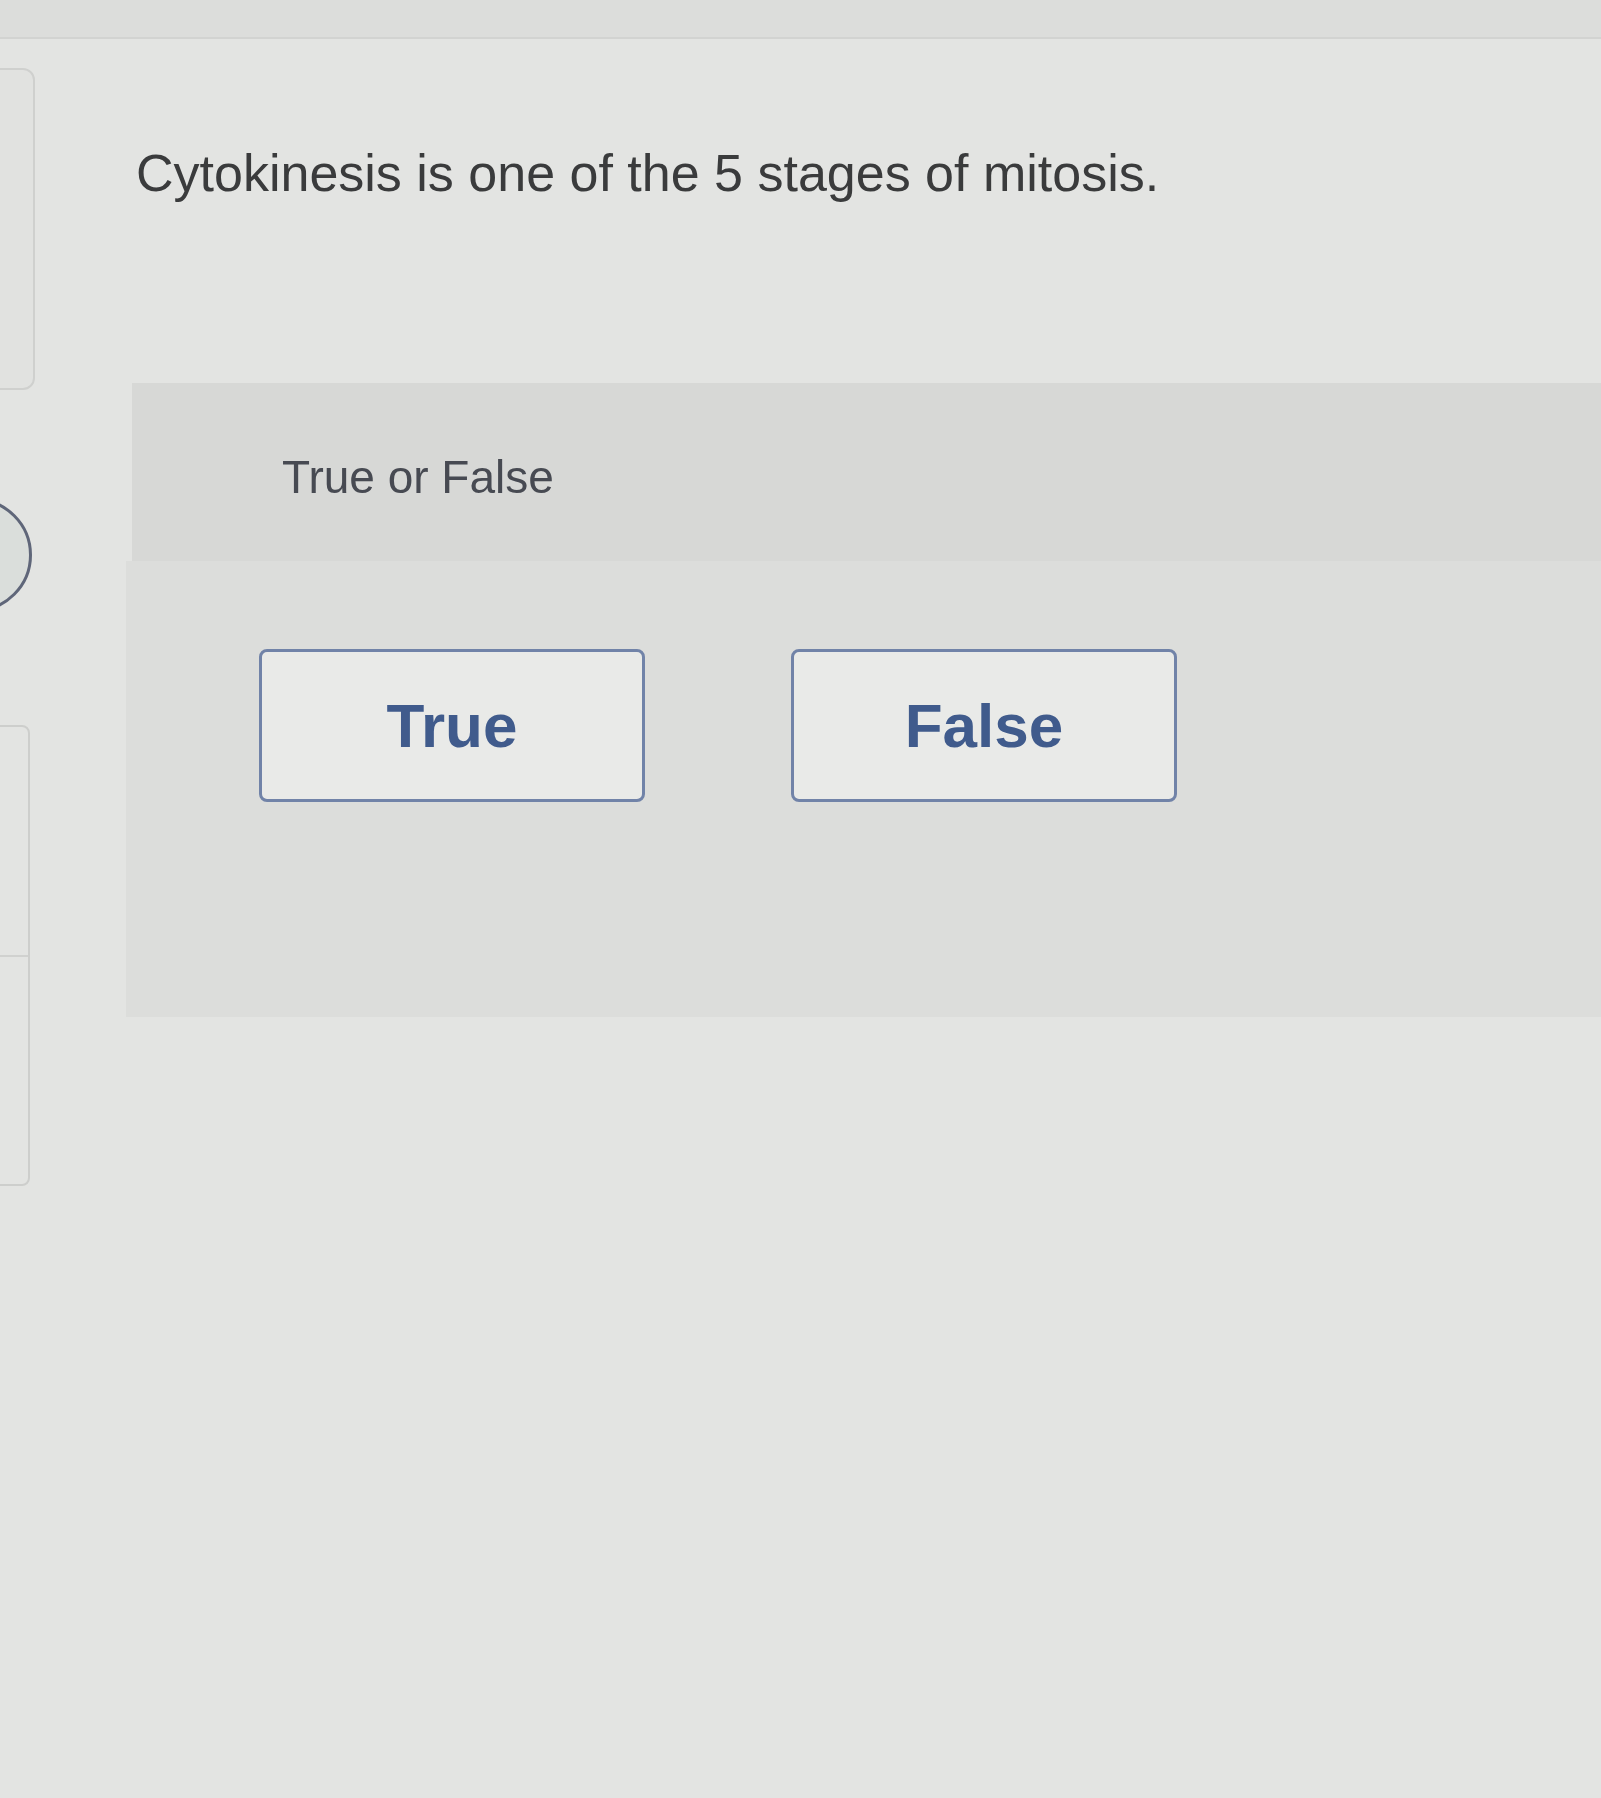 Image resolution: width=1601 pixels, height=1798 pixels. Describe the element at coordinates (452, 726) in the screenshot. I see `answer-choice-button: True` at that location.